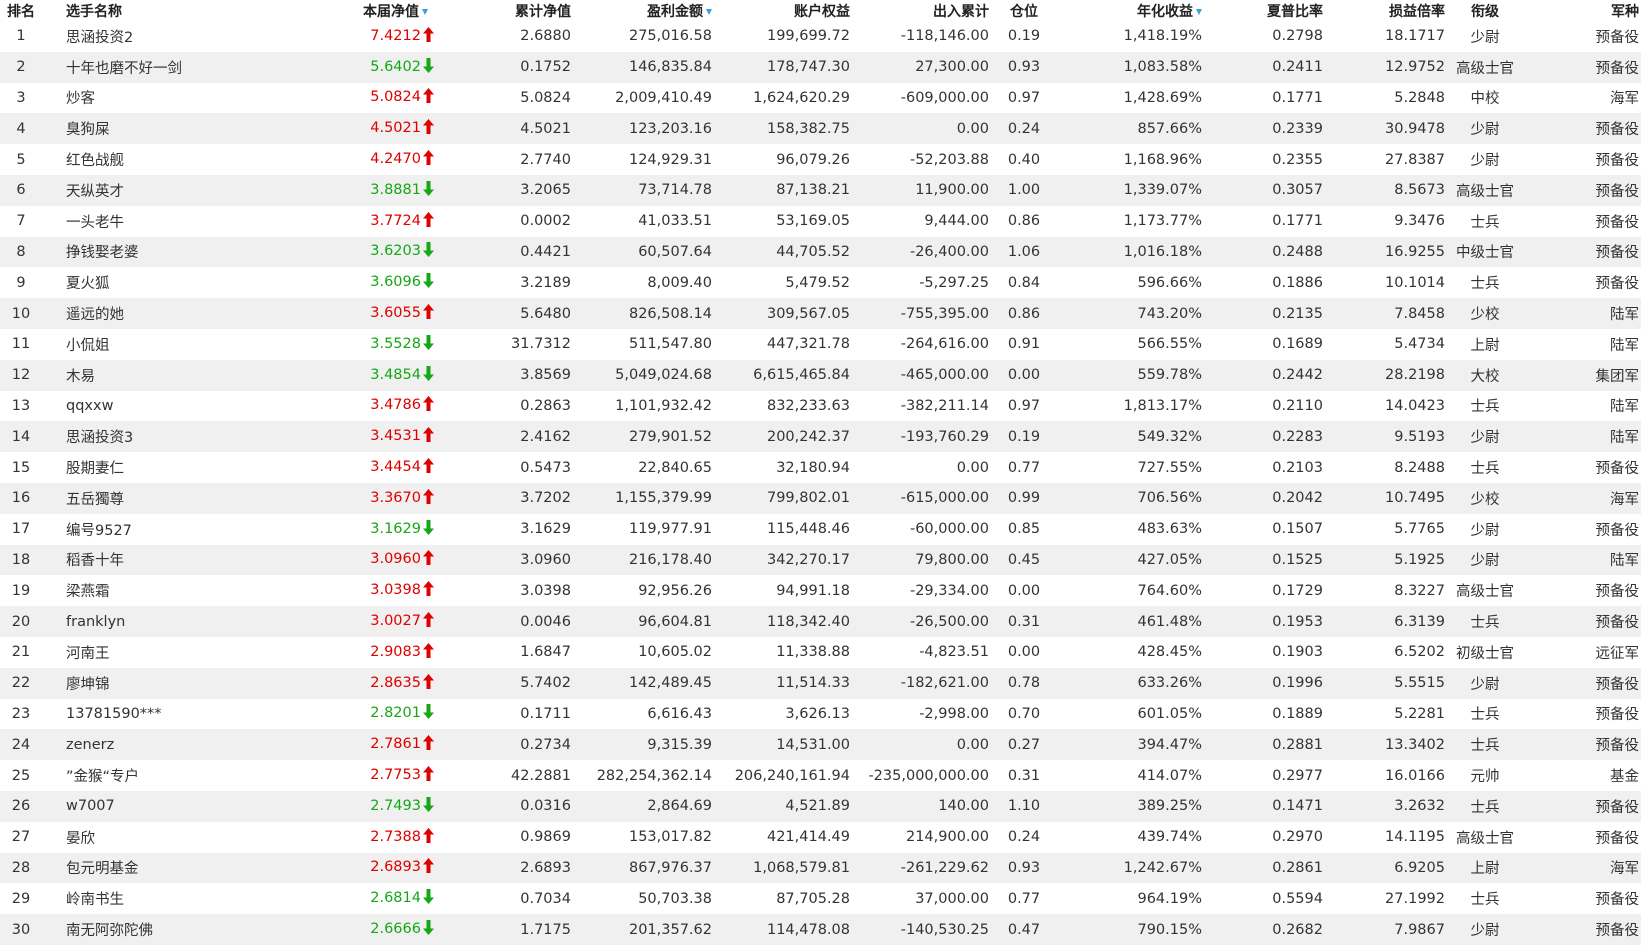 The image size is (1641, 945). I want to click on cell-name: 小侃姐, so click(137, 344).